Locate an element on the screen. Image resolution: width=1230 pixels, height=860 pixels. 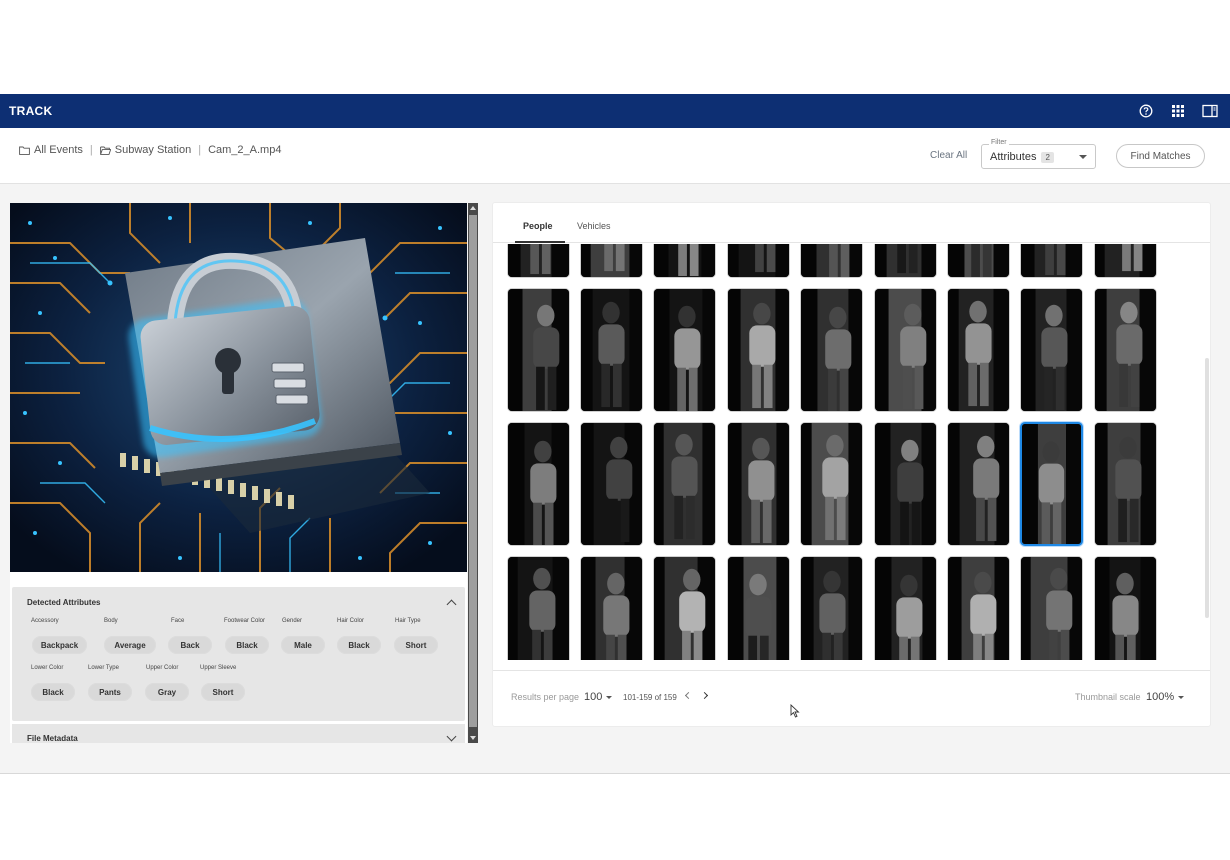
prev-page-button is located at coordinates (688, 696).